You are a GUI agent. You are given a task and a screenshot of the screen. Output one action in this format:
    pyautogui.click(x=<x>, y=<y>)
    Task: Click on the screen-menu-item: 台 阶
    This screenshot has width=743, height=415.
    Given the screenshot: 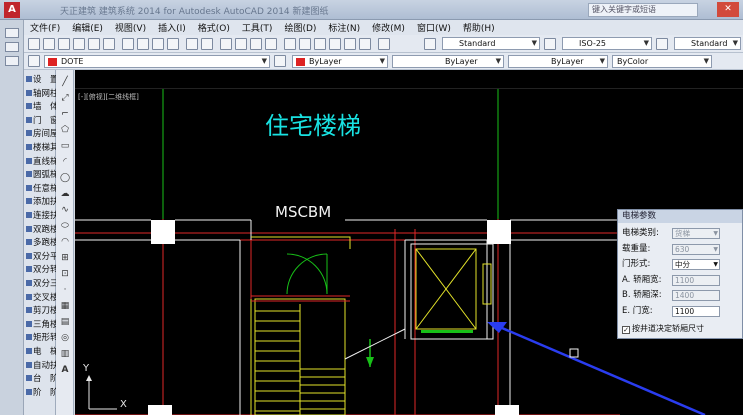 What is the action you would take?
    pyautogui.click(x=40, y=379)
    